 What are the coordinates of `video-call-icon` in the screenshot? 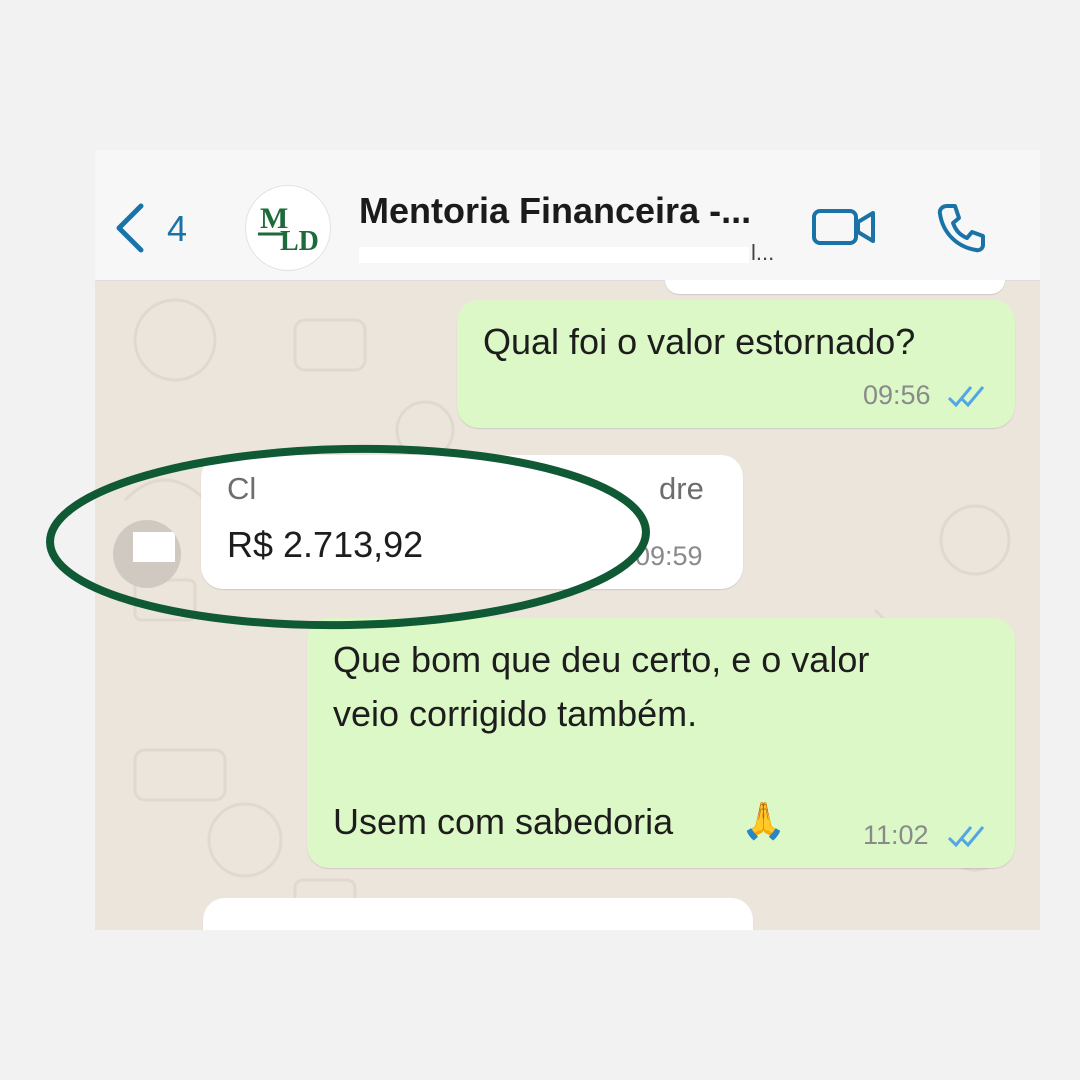 It's located at (844, 227).